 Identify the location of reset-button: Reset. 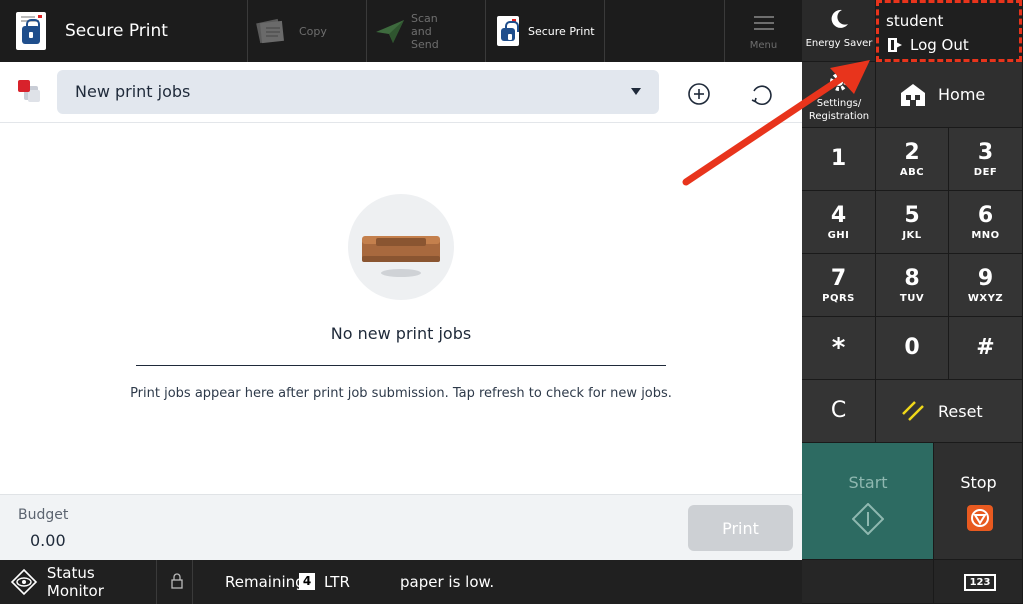
(949, 411).